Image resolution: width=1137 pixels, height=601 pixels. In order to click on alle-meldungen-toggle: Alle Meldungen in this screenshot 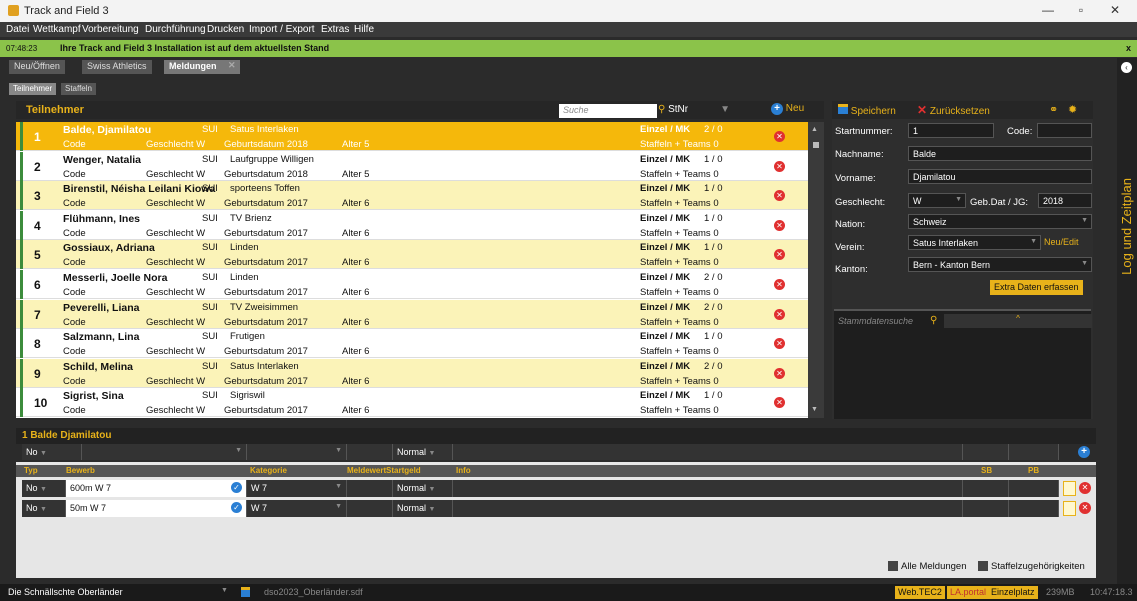, I will do `click(927, 566)`.